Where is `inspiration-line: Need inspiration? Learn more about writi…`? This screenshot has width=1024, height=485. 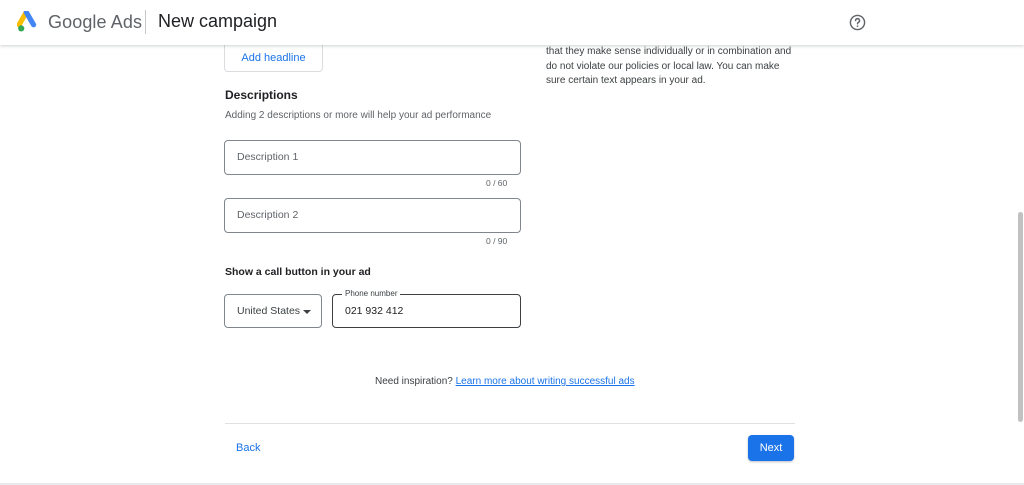
inspiration-line: Need inspiration? Learn more about writi… is located at coordinates (505, 381).